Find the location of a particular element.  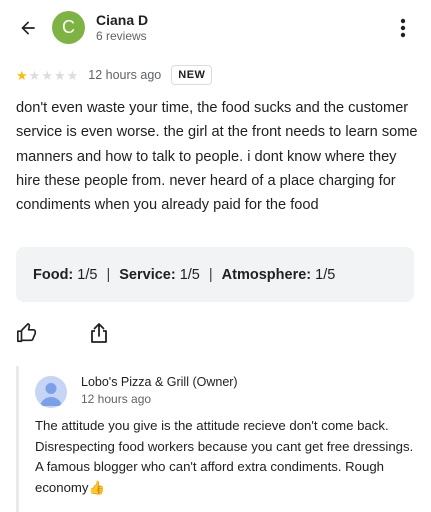

atmosphere-rating-value: 1/5 is located at coordinates (325, 274).